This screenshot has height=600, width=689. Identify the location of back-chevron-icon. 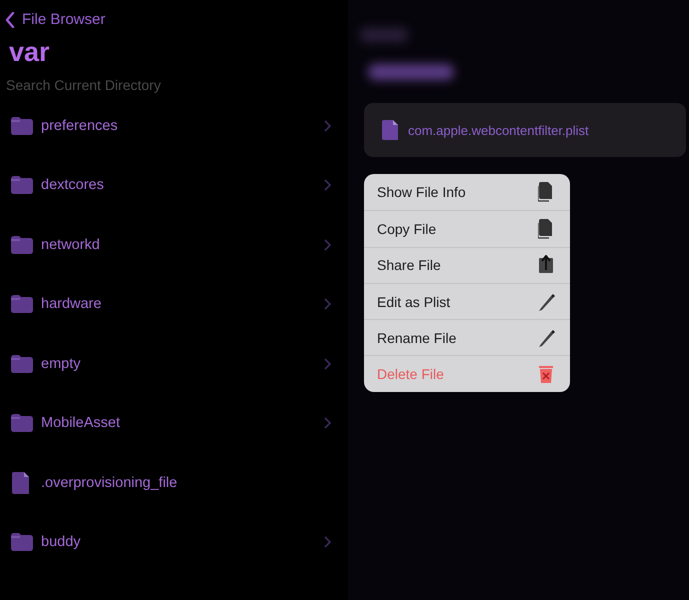
(10, 20).